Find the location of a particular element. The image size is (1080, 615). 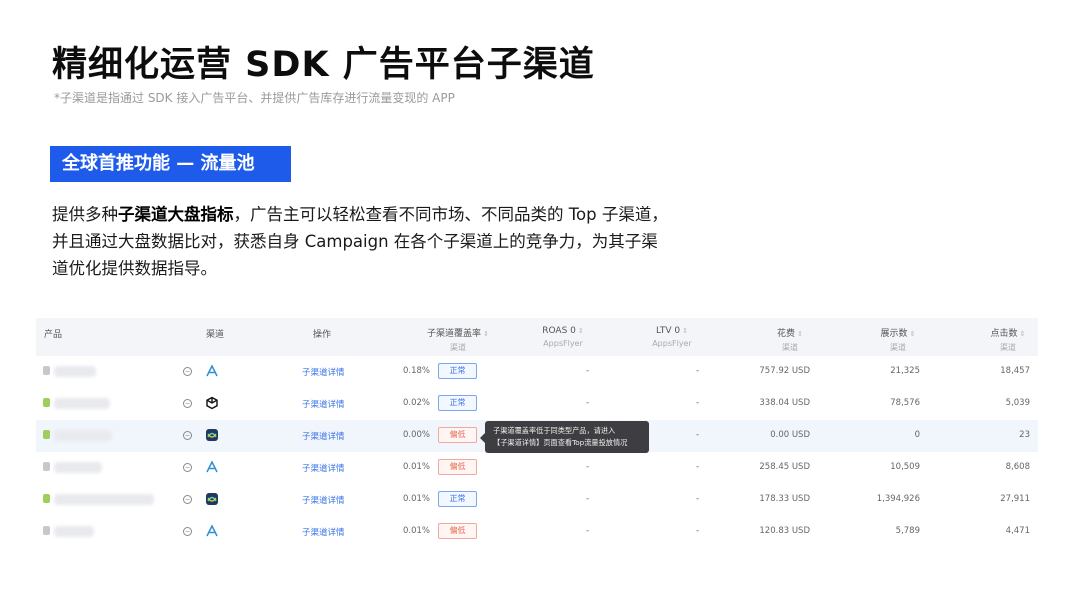

spend-value: 757.92 USD is located at coordinates (784, 371).